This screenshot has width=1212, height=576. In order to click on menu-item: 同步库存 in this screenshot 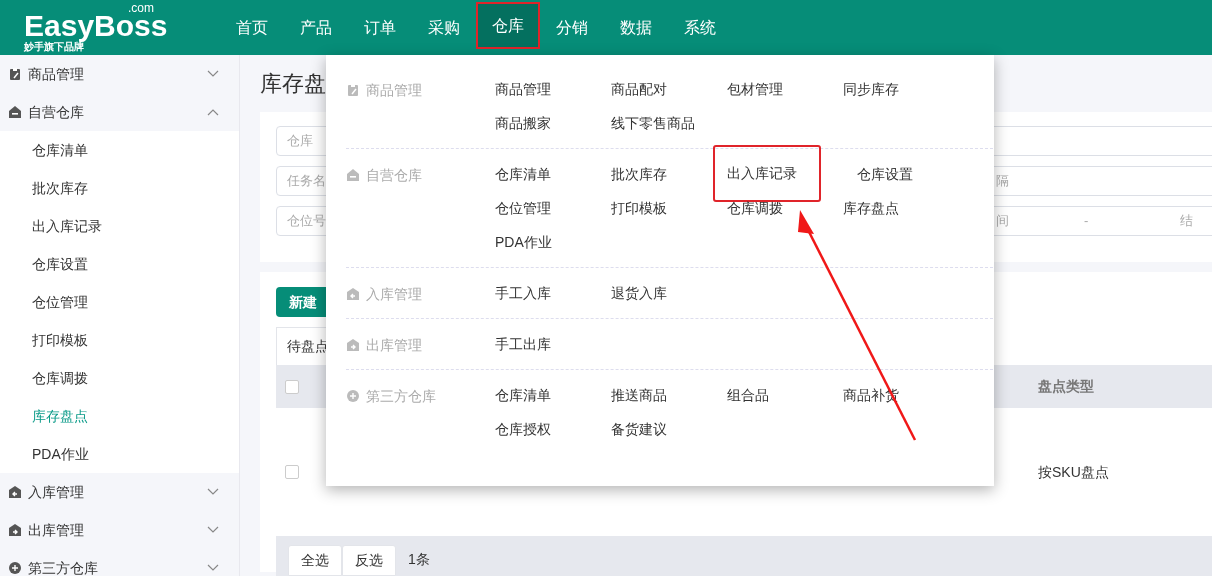, I will do `click(901, 89)`.